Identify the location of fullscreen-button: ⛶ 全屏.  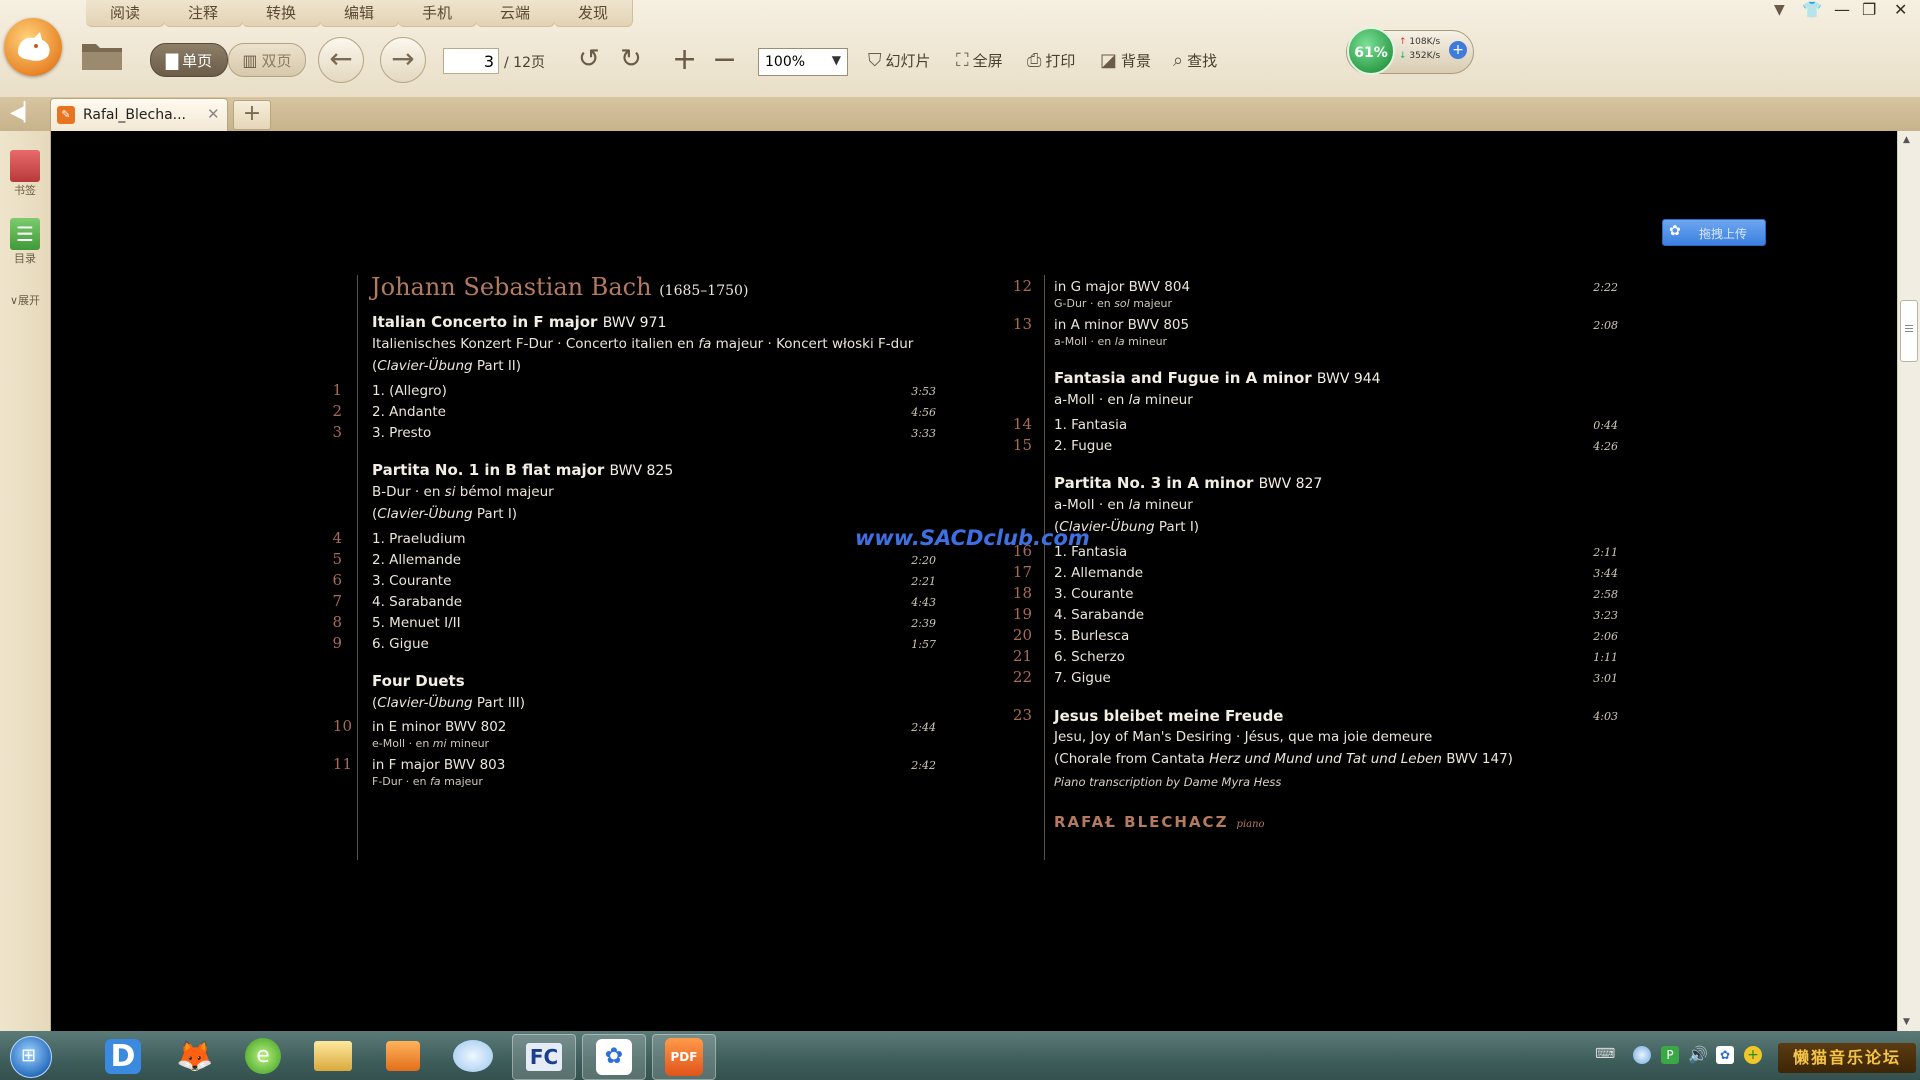
(979, 60).